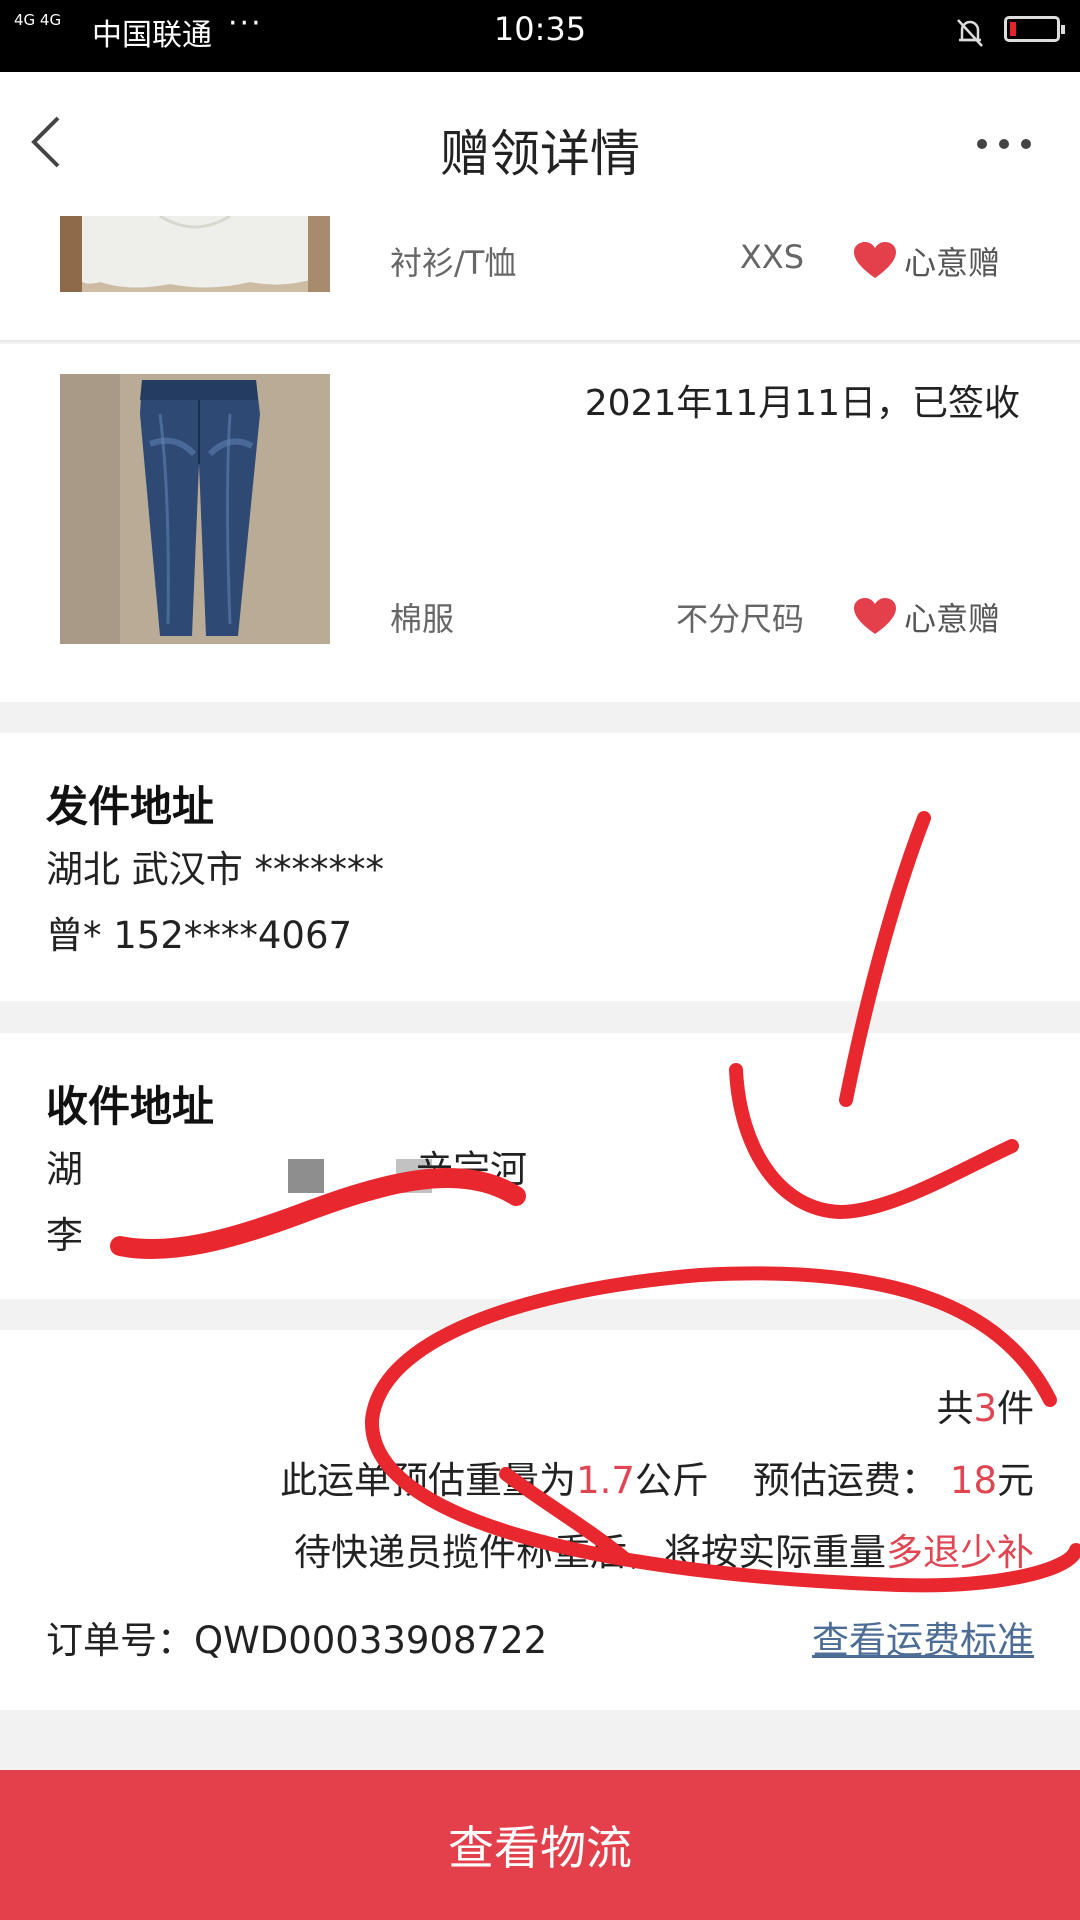 The image size is (1080, 1920). I want to click on nav-bar: 赠领详情, so click(540, 142).